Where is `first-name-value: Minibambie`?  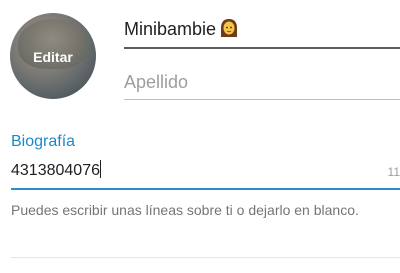 first-name-value: Minibambie is located at coordinates (170, 29).